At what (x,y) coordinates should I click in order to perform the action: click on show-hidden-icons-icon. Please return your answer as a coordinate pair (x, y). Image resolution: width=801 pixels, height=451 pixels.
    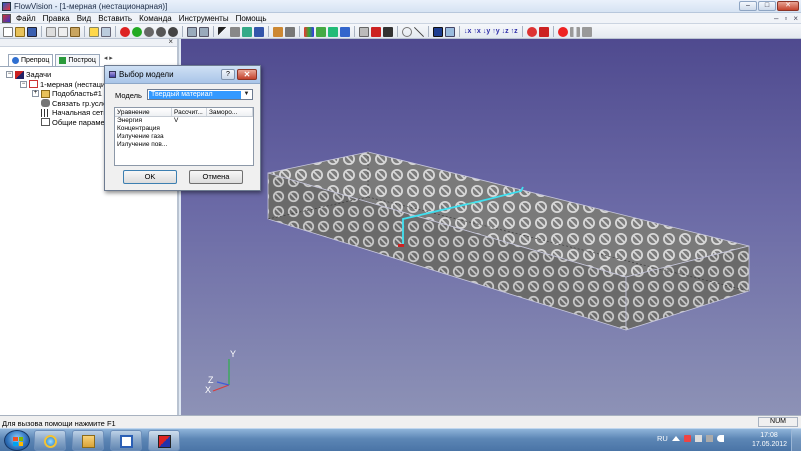
    Looking at the image, I should click on (675, 438).